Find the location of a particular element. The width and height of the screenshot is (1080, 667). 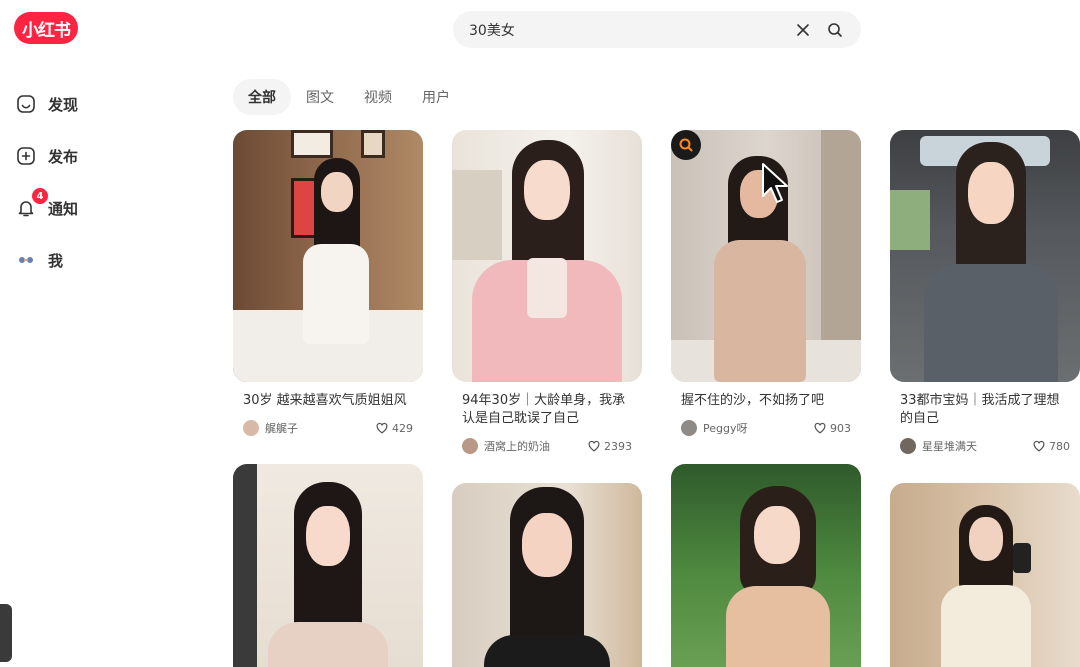

sidebar-item-discover: 发现 is located at coordinates (100, 104).